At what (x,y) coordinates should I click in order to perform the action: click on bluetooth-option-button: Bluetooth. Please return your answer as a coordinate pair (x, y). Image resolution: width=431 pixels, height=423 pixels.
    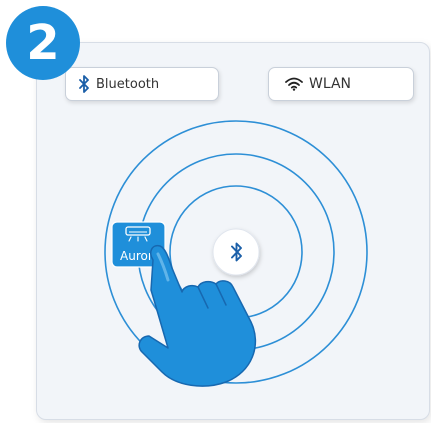
    Looking at the image, I should click on (142, 84).